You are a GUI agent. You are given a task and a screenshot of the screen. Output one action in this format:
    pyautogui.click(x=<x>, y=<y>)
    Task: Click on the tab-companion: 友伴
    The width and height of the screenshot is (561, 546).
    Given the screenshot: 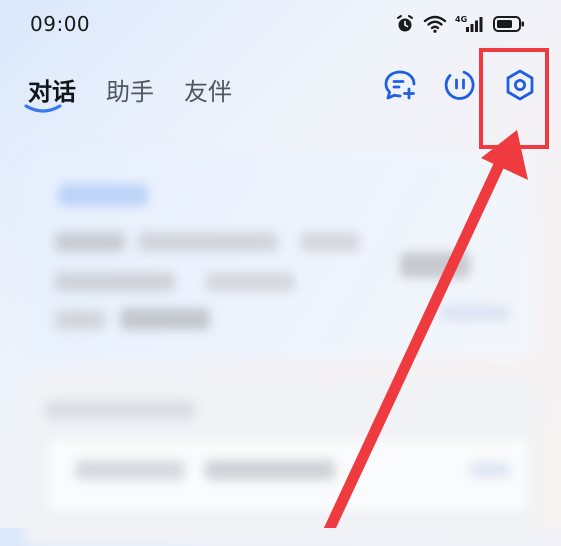 What is the action you would take?
    pyautogui.click(x=208, y=89)
    